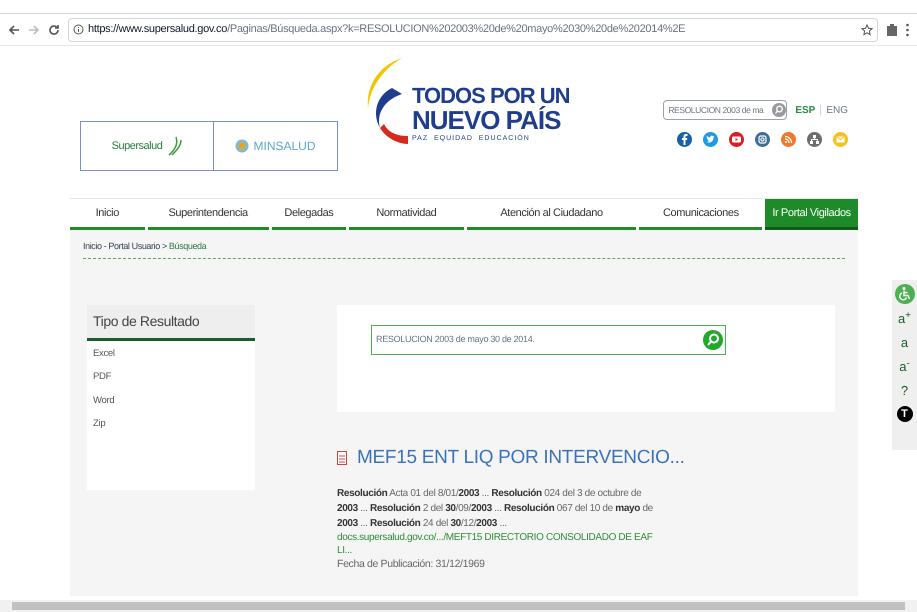 The height and width of the screenshot is (612, 917). What do you see at coordinates (762, 139) in the screenshot?
I see `camera-icon` at bounding box center [762, 139].